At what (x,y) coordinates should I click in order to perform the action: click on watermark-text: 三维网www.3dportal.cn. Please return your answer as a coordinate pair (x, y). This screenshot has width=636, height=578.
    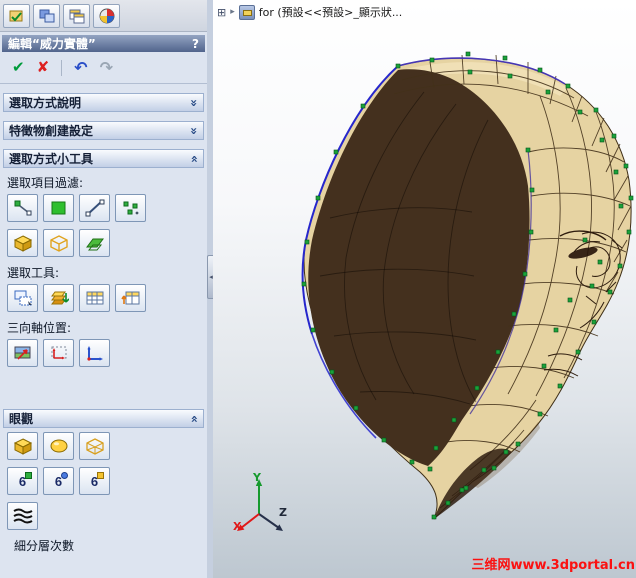
    Looking at the image, I should click on (553, 565).